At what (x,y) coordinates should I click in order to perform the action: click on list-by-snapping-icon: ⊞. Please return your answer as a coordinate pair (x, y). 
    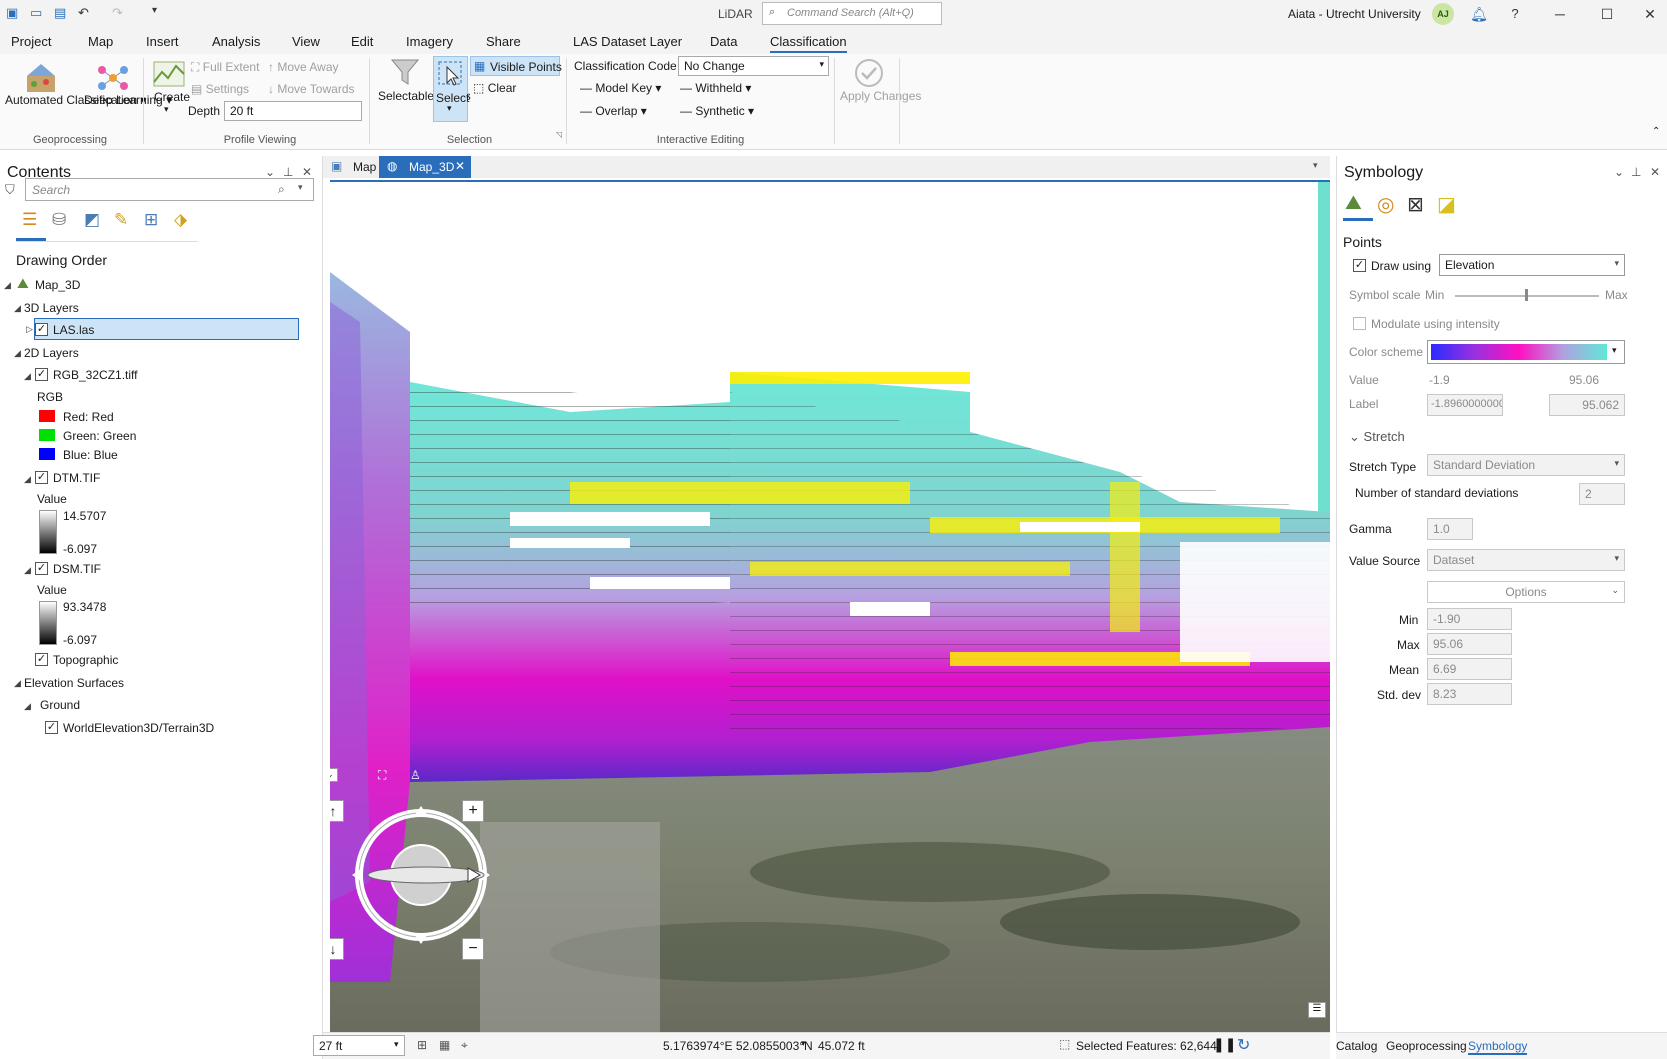
    Looking at the image, I should click on (151, 220).